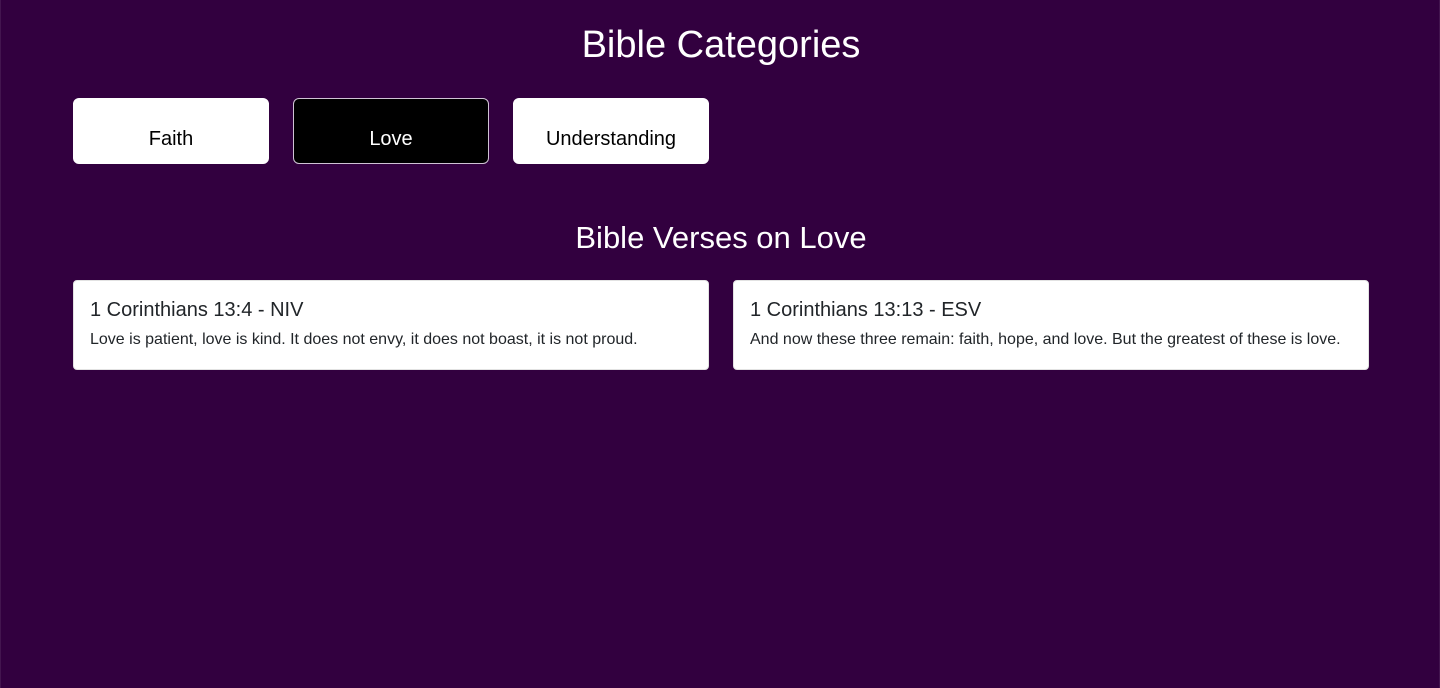 The width and height of the screenshot is (1440, 688). I want to click on page-title: Bible Categories, so click(721, 45).